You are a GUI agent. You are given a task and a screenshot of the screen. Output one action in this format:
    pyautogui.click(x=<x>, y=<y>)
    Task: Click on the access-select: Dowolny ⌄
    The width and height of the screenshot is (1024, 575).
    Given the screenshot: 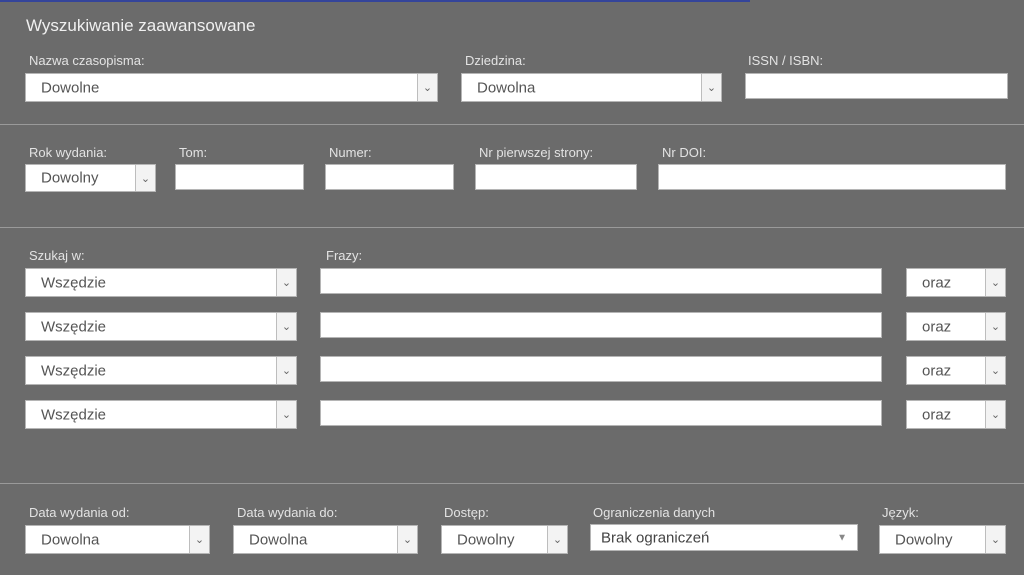 What is the action you would take?
    pyautogui.click(x=504, y=539)
    